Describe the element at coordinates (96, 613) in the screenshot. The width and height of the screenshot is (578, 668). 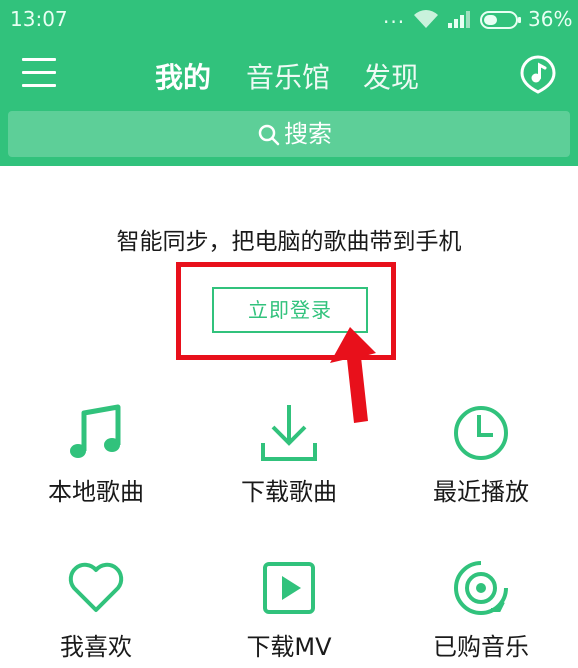
I see `my-favorites-tile: 我喜欢` at that location.